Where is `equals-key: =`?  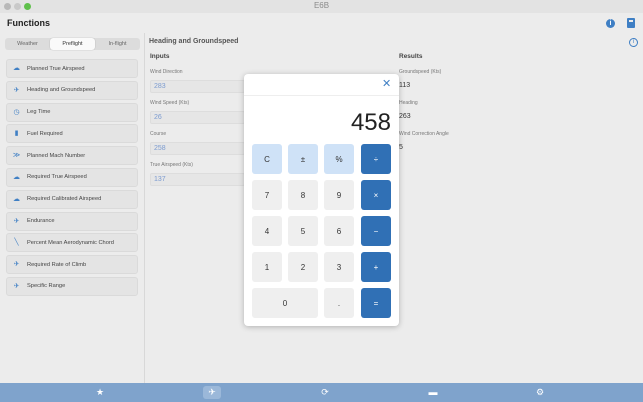 equals-key: = is located at coordinates (376, 303).